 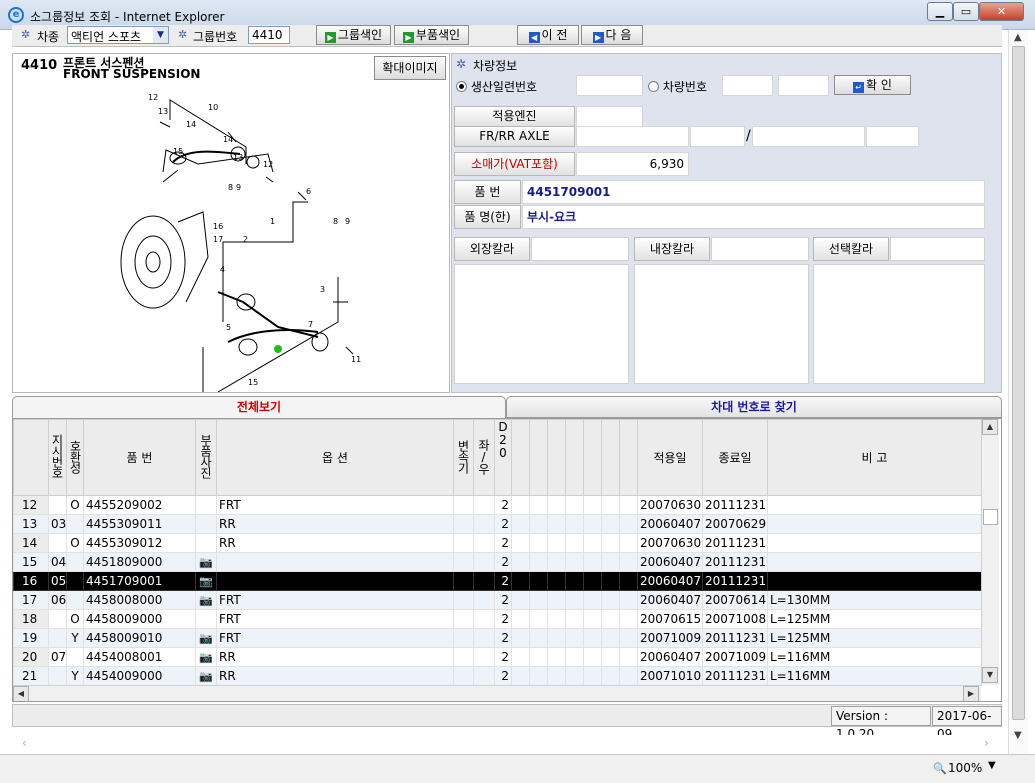 I want to click on vertical-scrollbar: ▲ ▼, so click(x=990, y=552).